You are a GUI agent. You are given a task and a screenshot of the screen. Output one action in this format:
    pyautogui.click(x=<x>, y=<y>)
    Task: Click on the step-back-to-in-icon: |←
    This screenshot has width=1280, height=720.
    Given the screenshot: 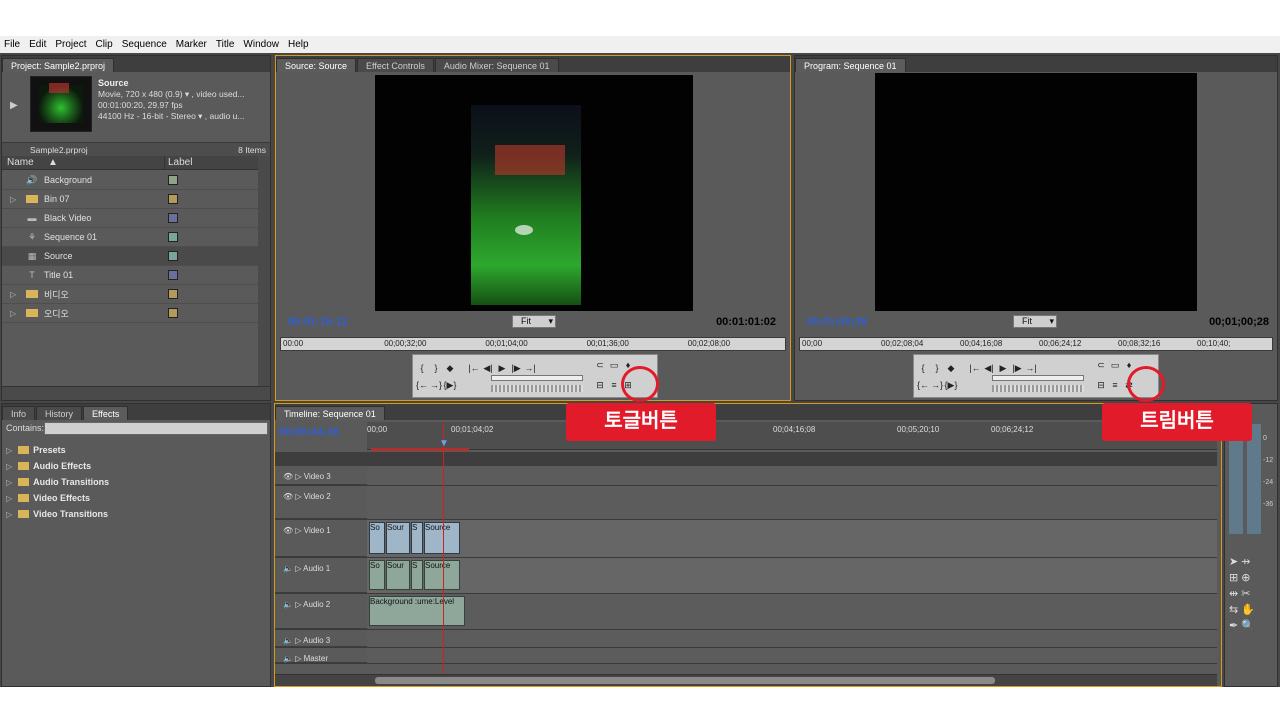 What is the action you would take?
    pyautogui.click(x=474, y=368)
    